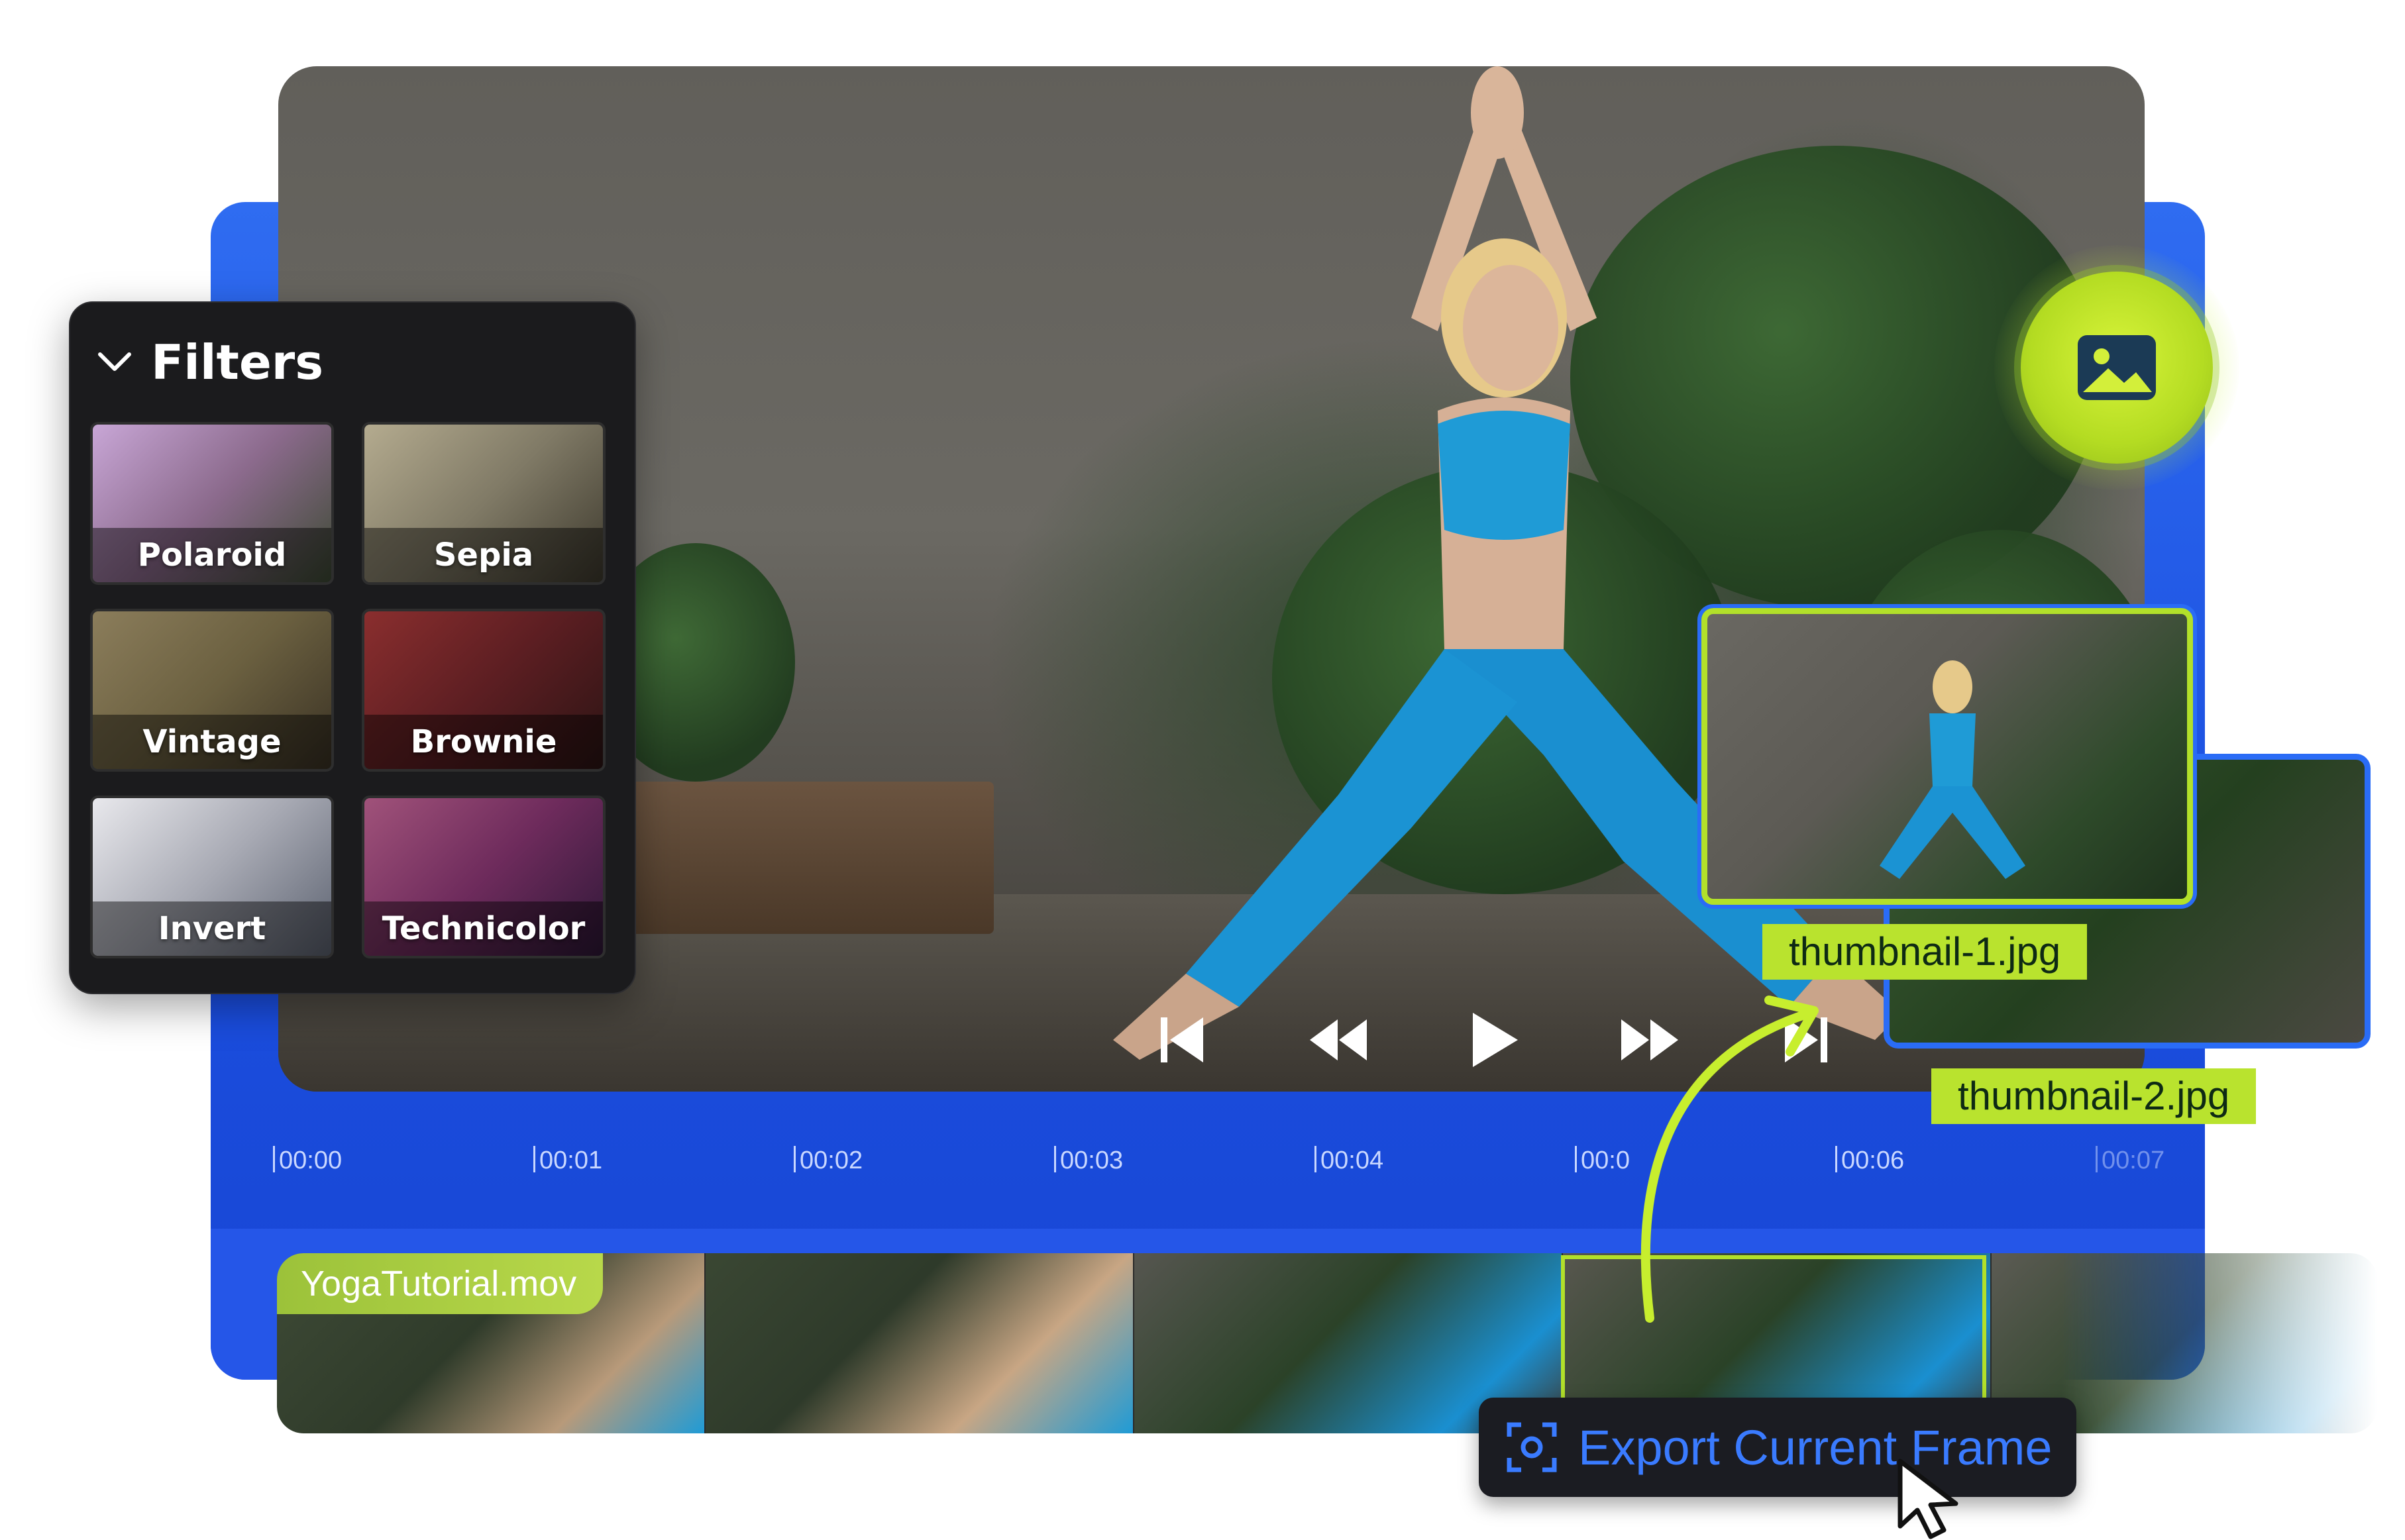 This screenshot has width=2405, height=1540. What do you see at coordinates (567, 1160) in the screenshot?
I see `timeline-tick: 00:01` at bounding box center [567, 1160].